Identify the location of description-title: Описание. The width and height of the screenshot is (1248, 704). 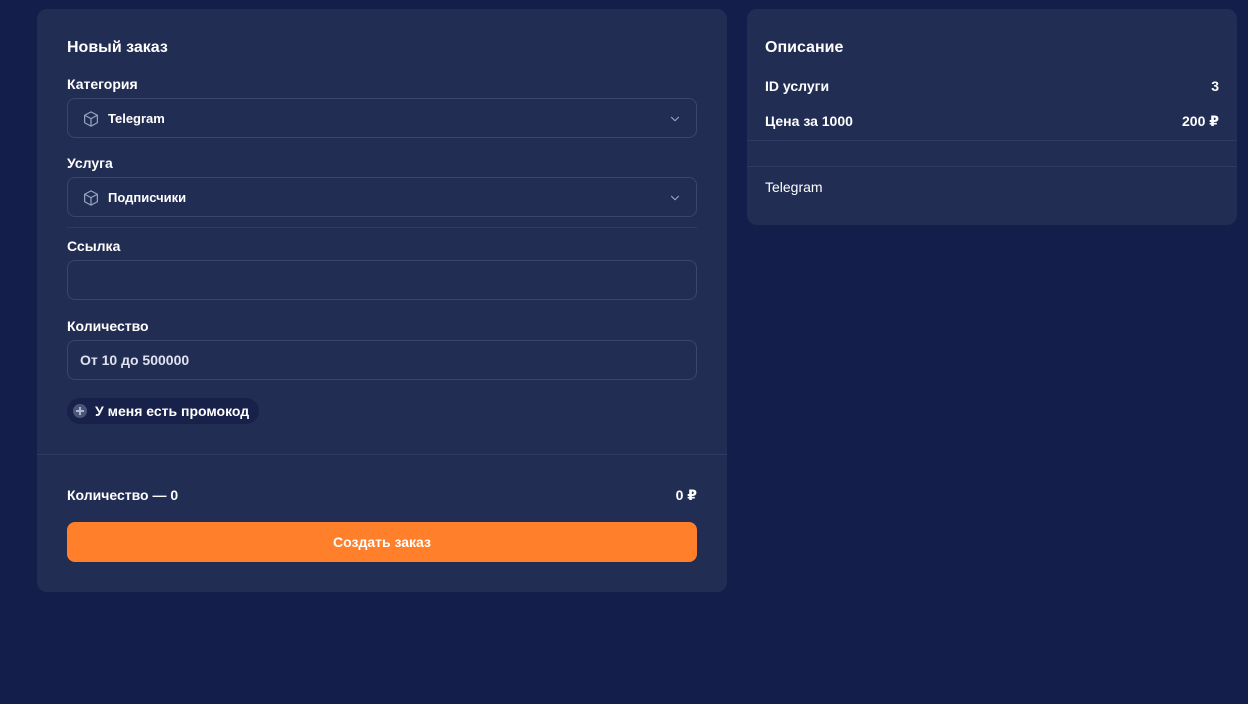
(804, 47).